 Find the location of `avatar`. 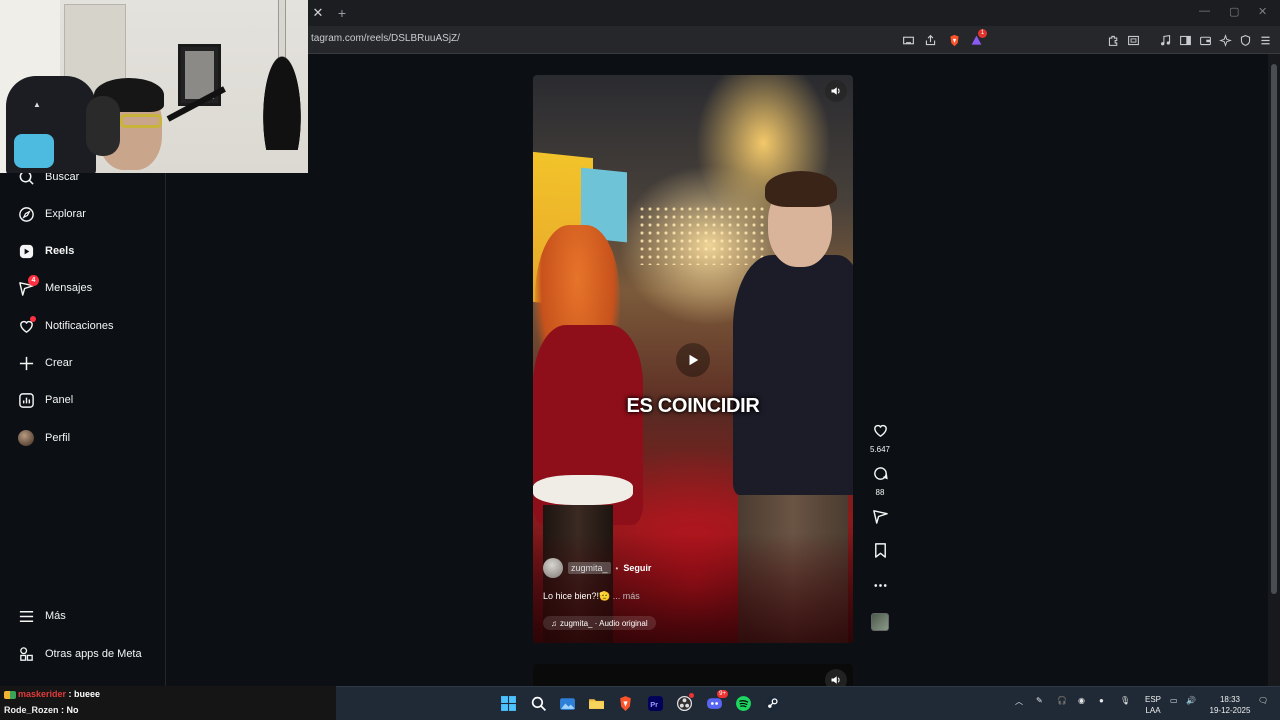

avatar is located at coordinates (26, 438).